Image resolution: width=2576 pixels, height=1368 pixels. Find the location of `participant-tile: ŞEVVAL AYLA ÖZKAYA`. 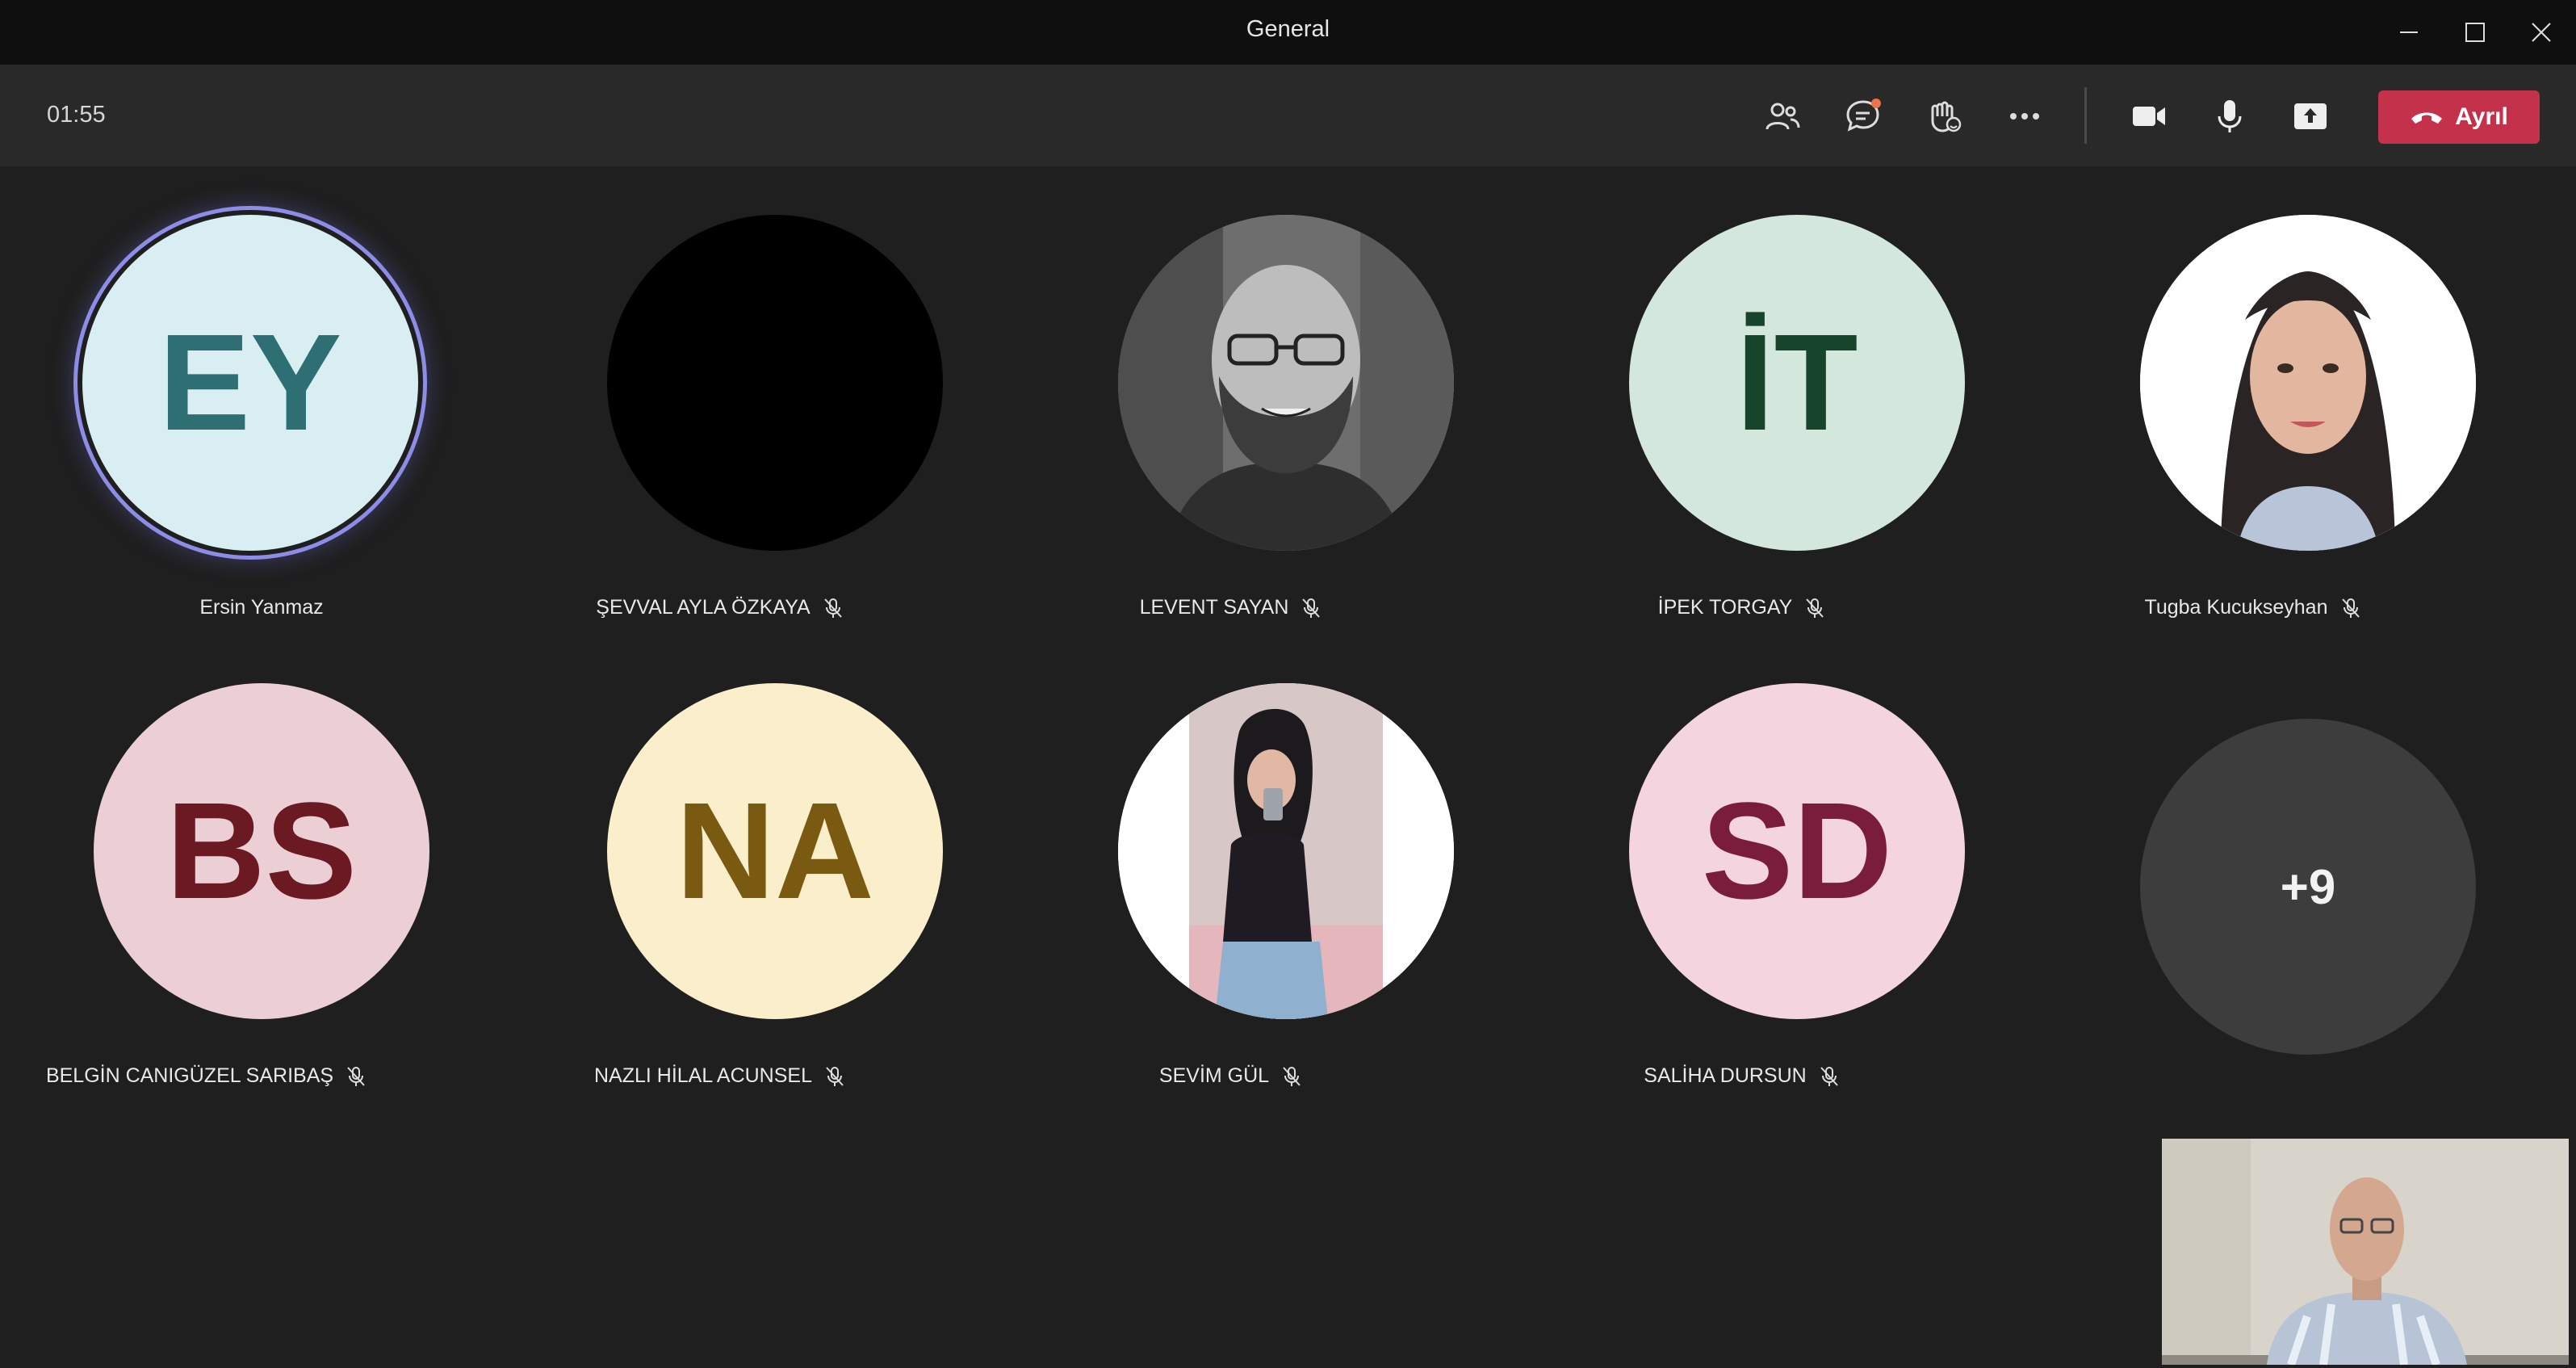

participant-tile: ŞEVVAL AYLA ÖZKAYA is located at coordinates (720, 433).